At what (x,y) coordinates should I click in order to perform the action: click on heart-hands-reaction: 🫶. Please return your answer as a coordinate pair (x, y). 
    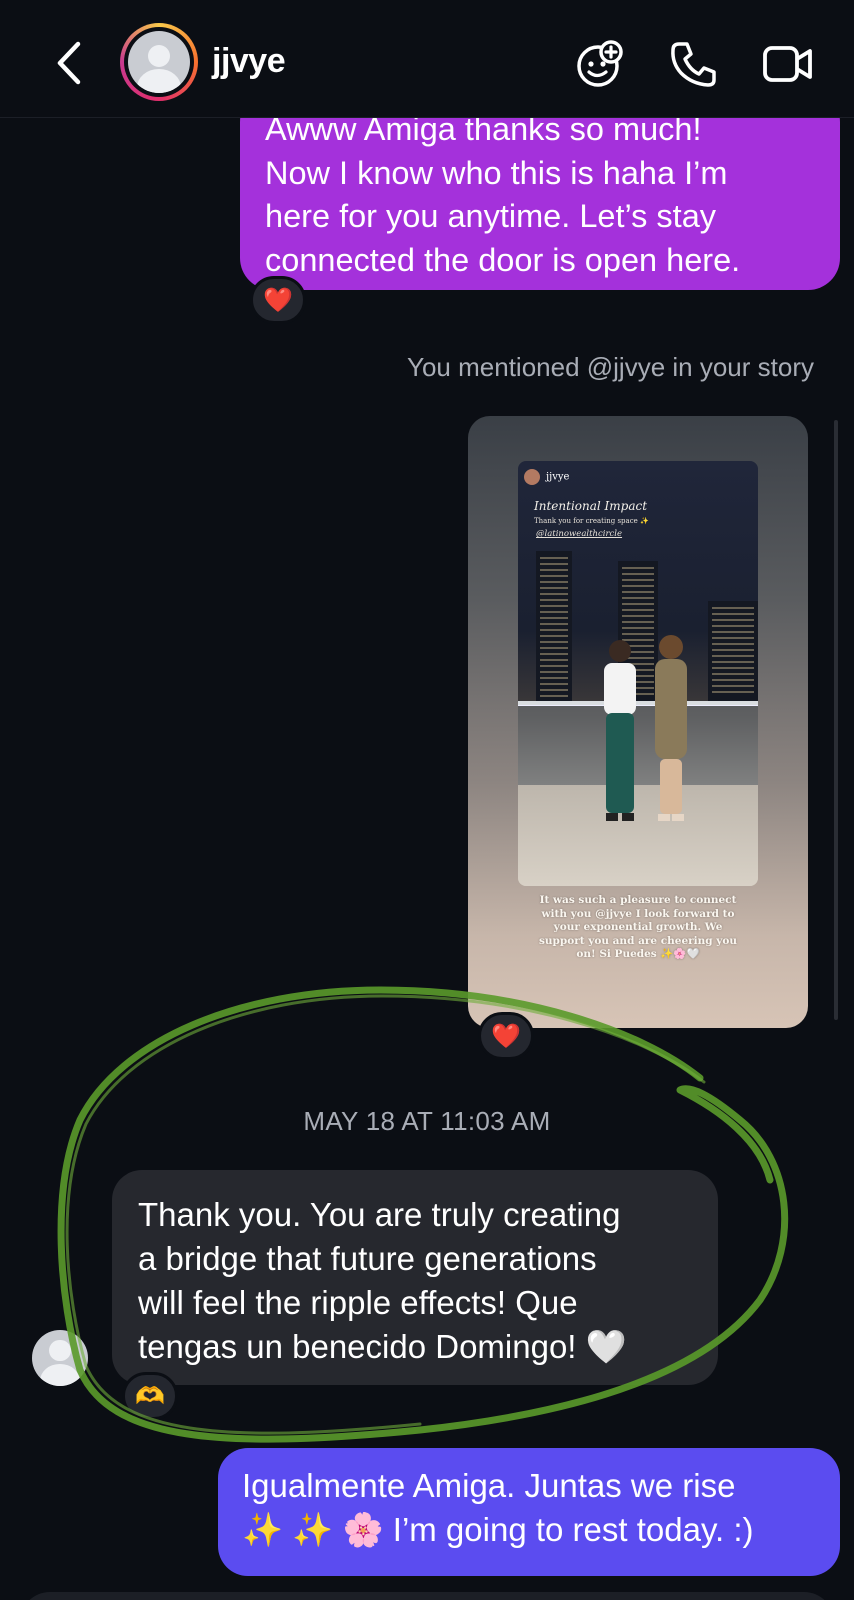
    Looking at the image, I should click on (150, 1396).